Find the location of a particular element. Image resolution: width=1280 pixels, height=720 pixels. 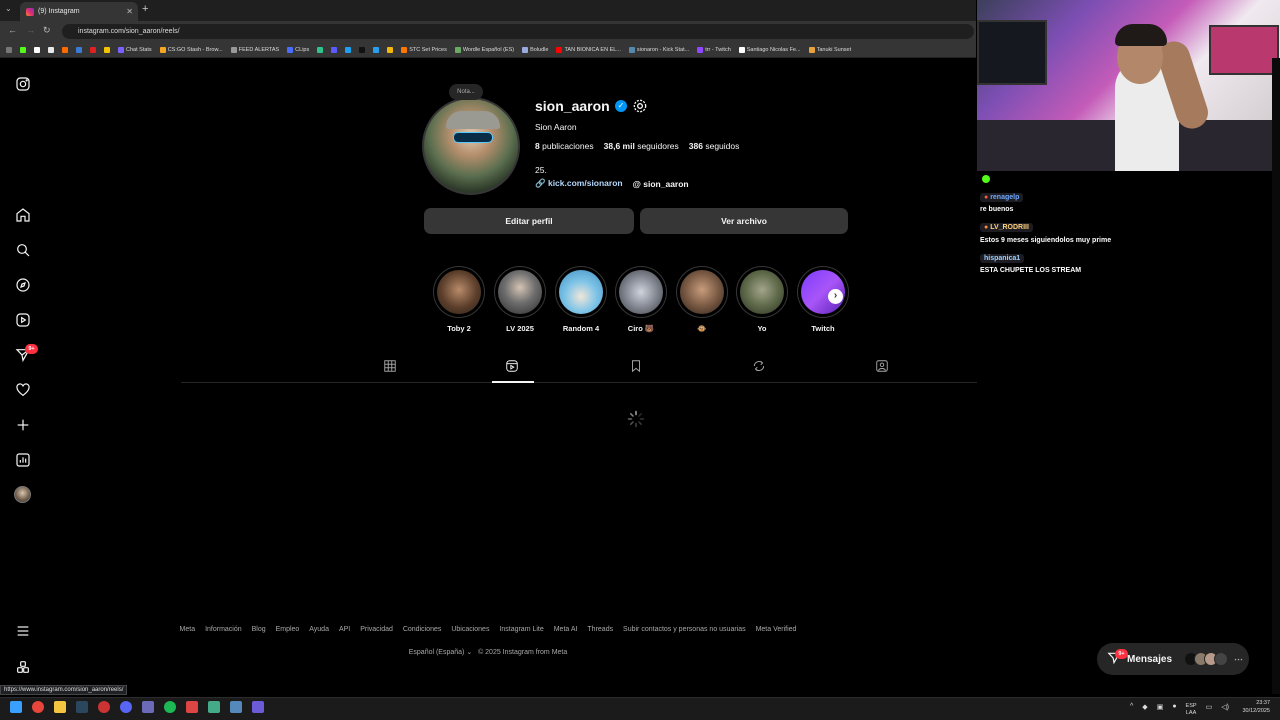

footer-link: Información is located at coordinates (223, 629).